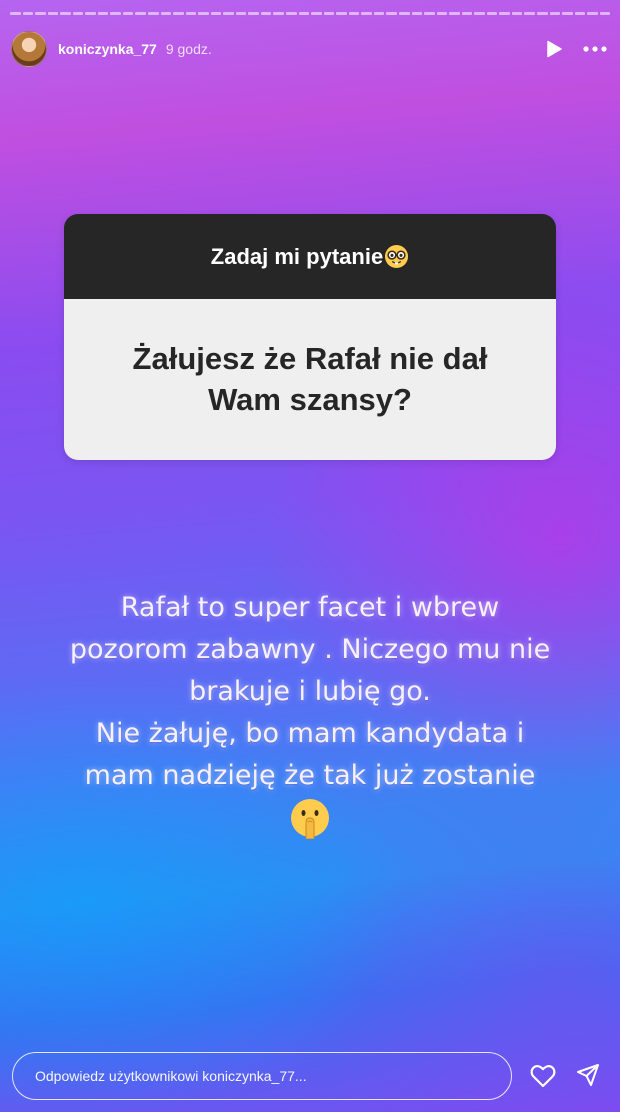 The image size is (620, 1112). Describe the element at coordinates (297, 256) in the screenshot. I see `question-prompt: Zadaj mi pytanie` at that location.